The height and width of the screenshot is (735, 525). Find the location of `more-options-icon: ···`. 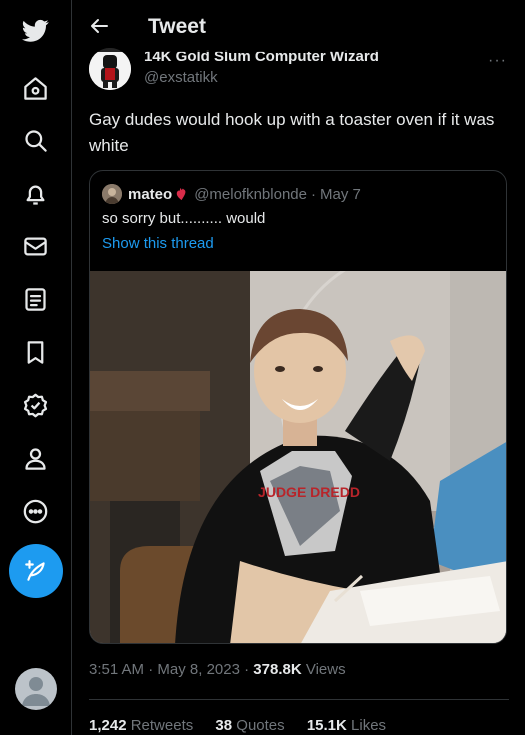

more-options-icon: ··· is located at coordinates (497, 61).